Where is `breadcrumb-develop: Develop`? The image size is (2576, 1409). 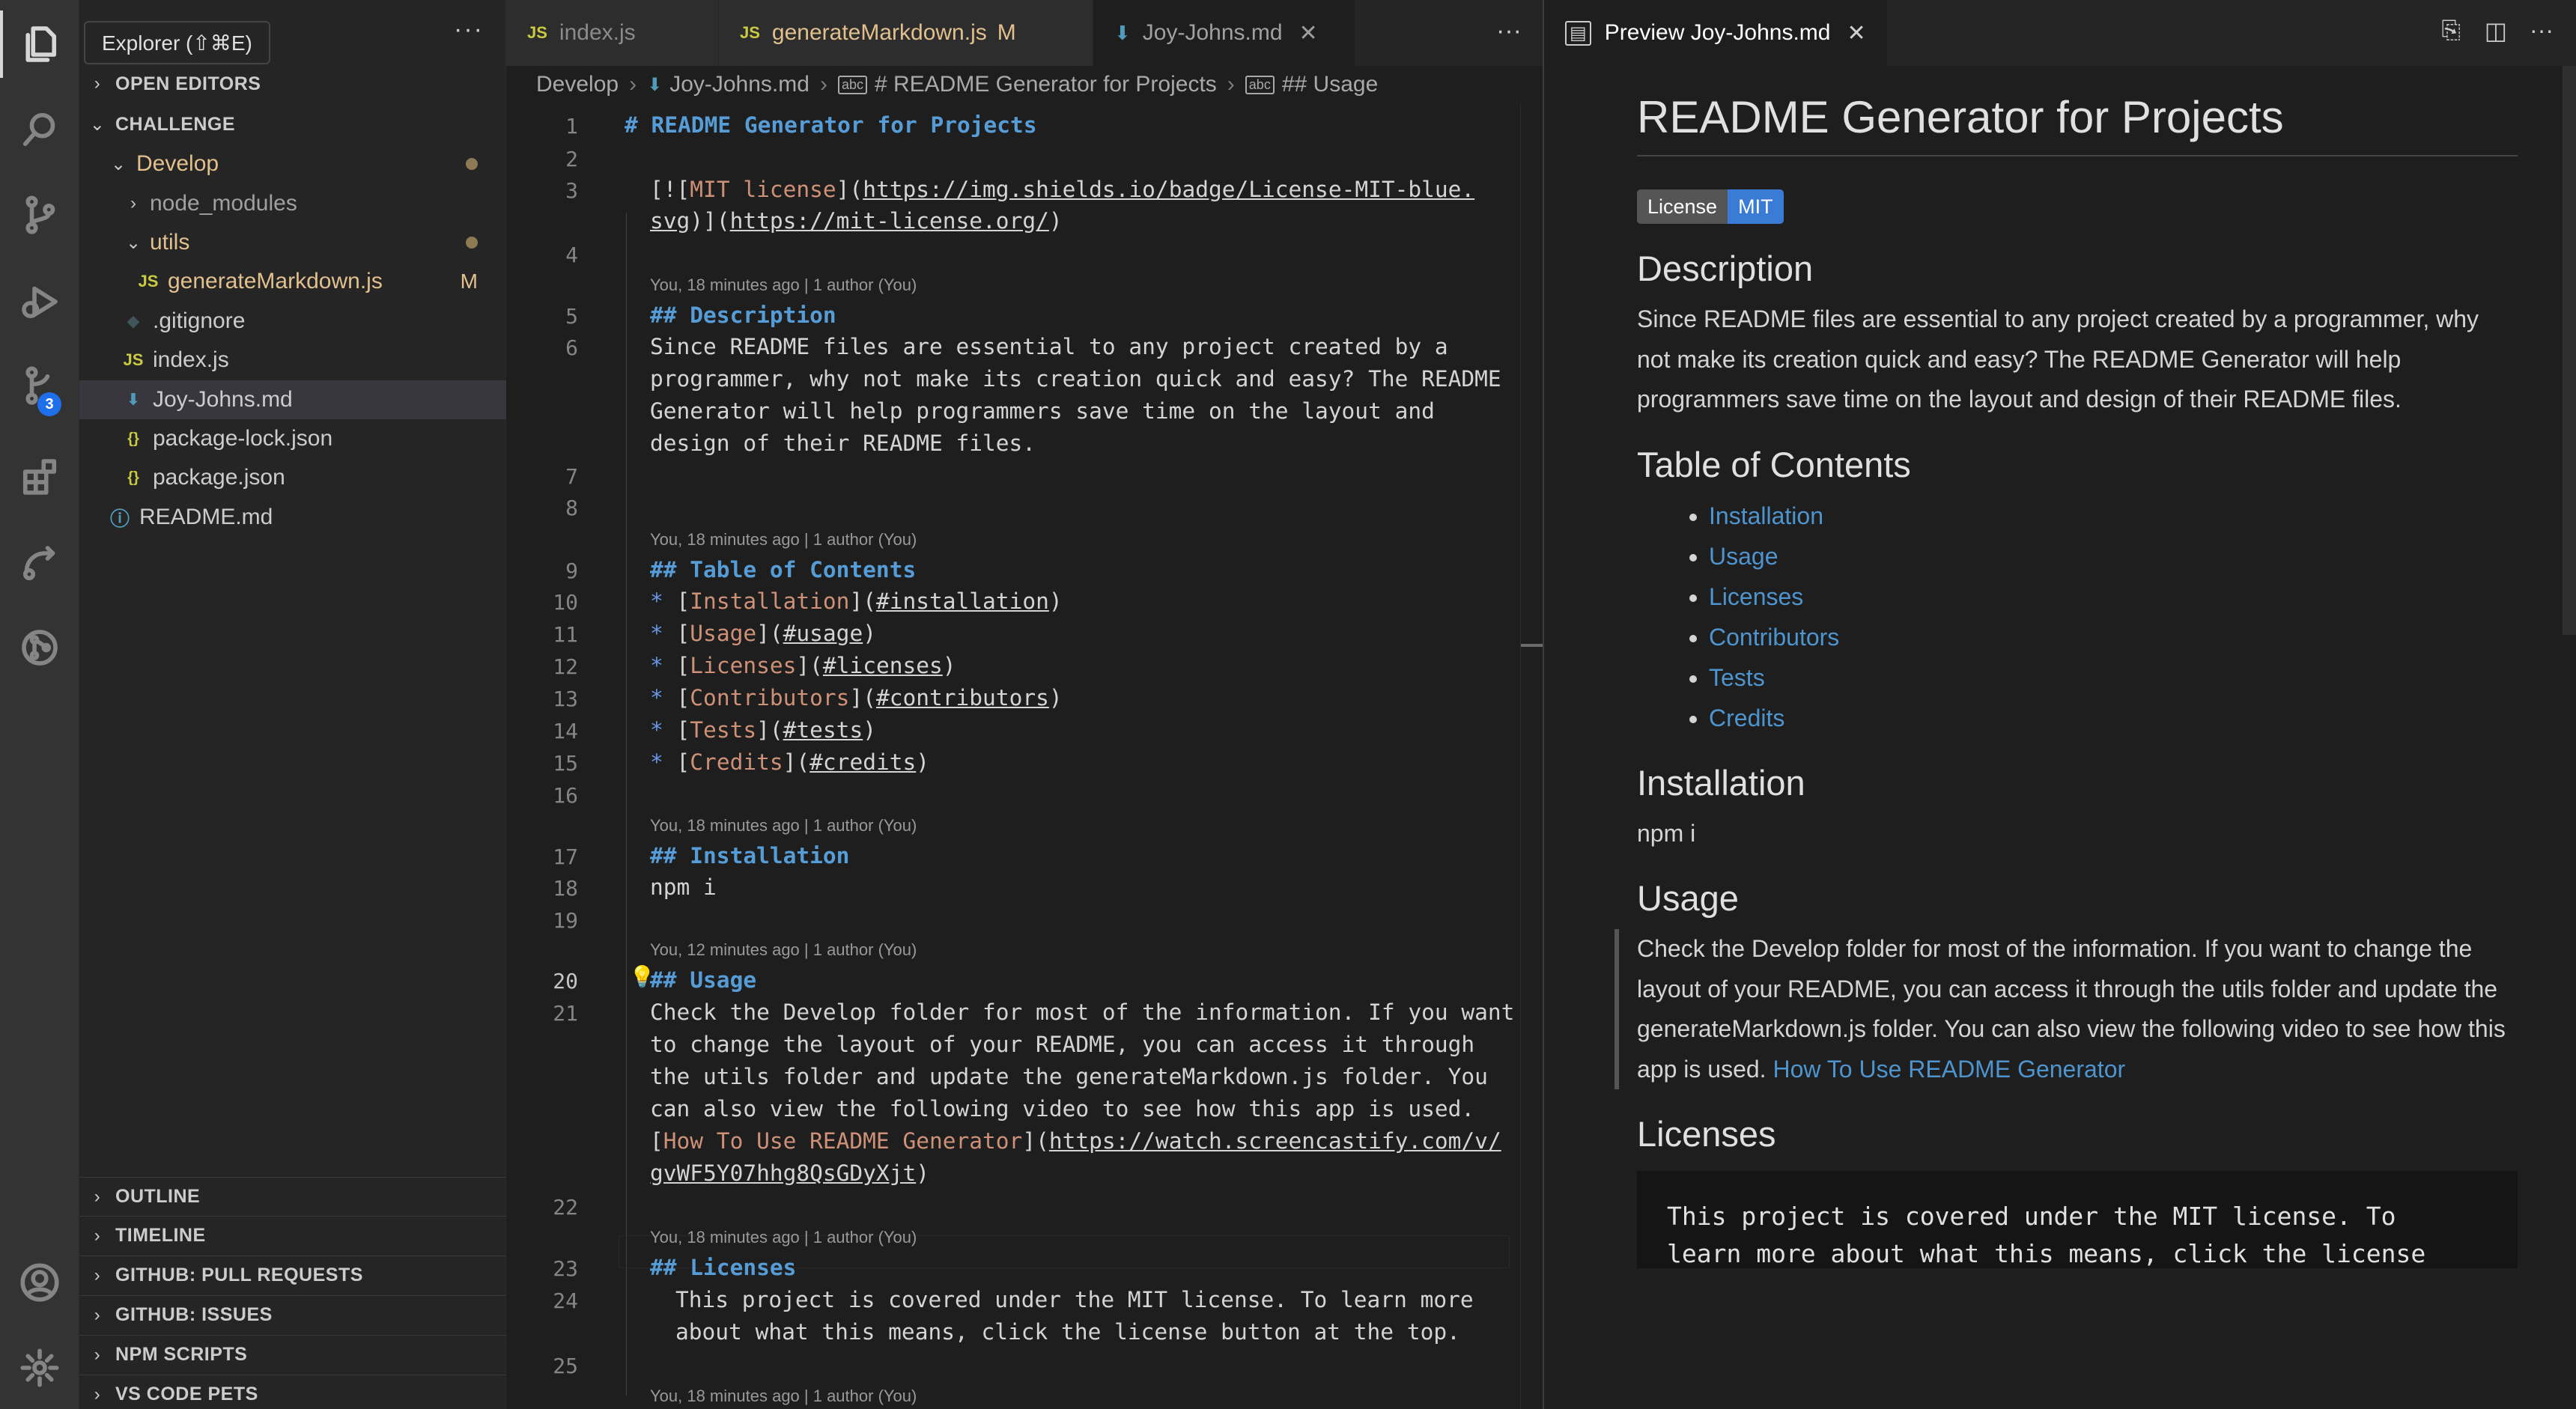
breadcrumb-develop: Develop is located at coordinates (577, 84).